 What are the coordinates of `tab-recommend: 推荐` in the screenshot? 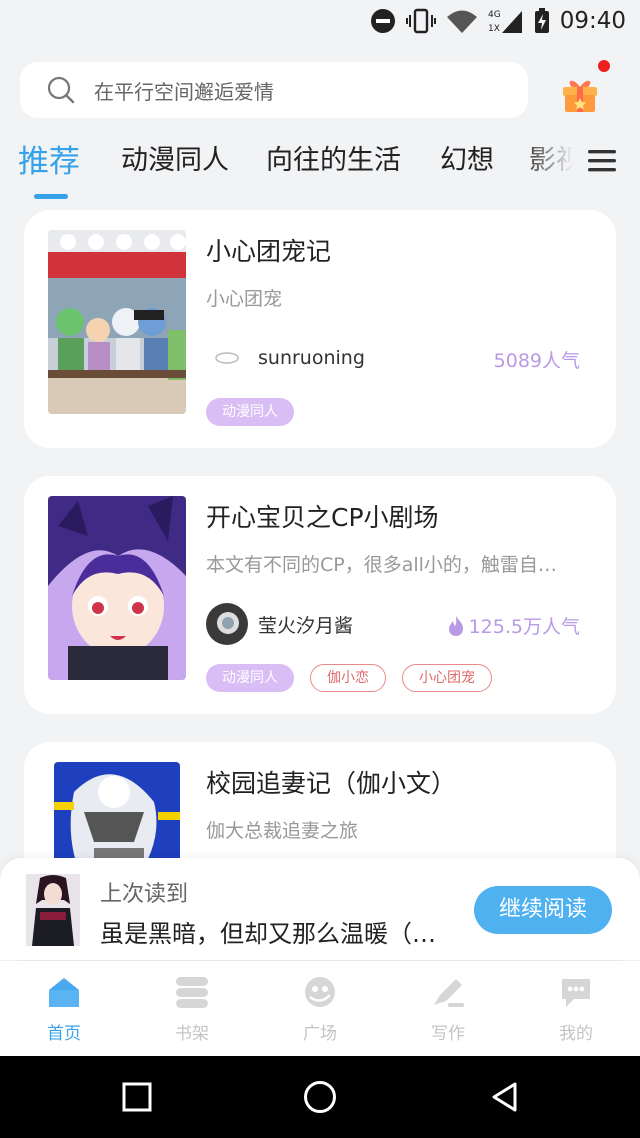 It's located at (49, 158).